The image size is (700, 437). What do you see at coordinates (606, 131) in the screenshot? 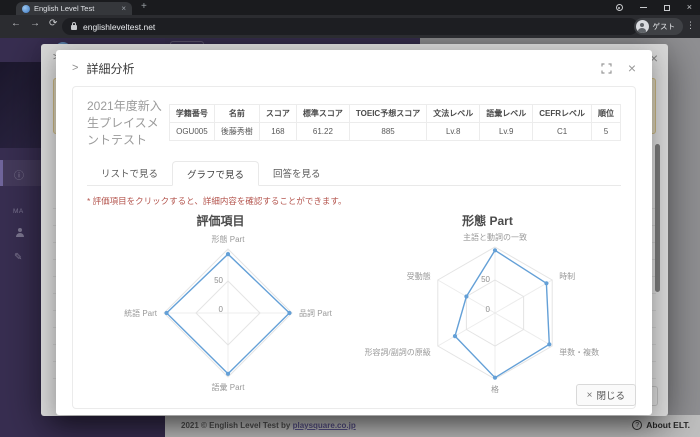
I see `table-cell: 5` at bounding box center [606, 131].